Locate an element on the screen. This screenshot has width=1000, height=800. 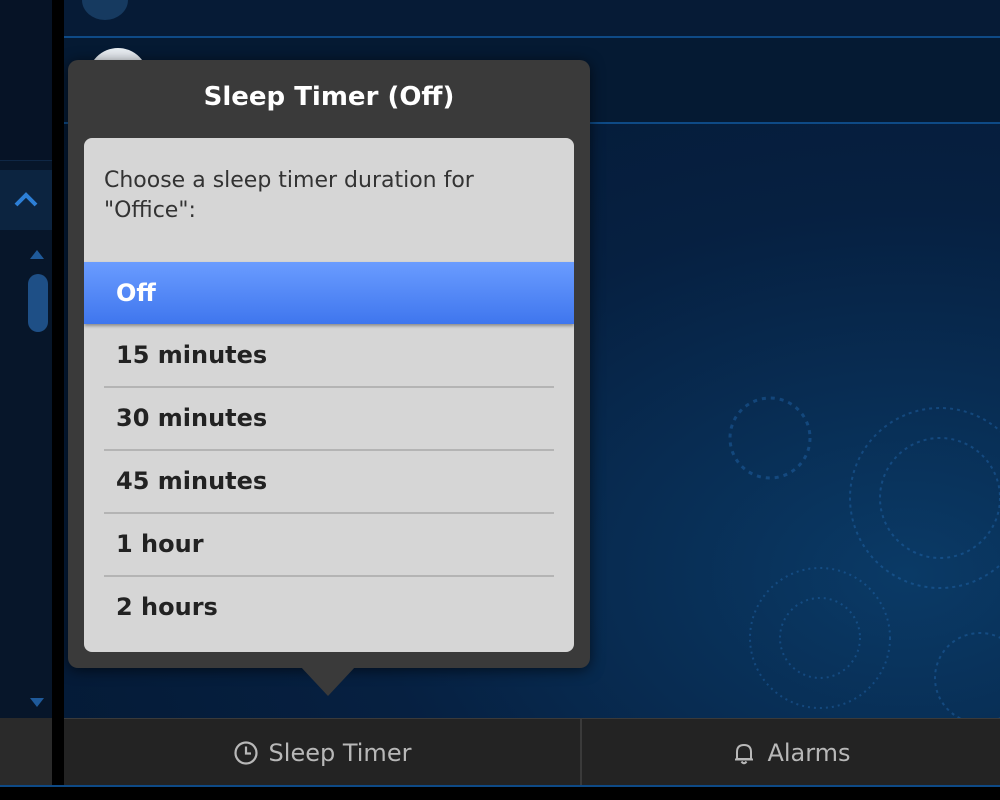
left-sidebar-header is located at coordinates (26, 80).